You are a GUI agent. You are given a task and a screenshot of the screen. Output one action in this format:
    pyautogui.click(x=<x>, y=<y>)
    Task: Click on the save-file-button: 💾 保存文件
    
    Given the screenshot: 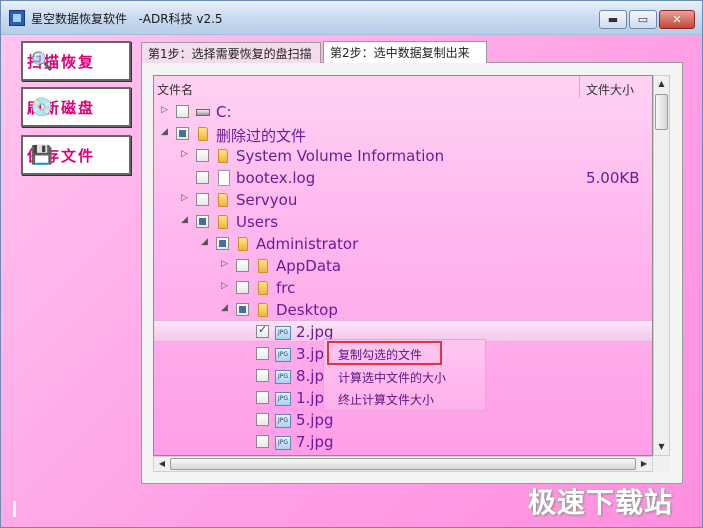 What is the action you would take?
    pyautogui.click(x=76, y=155)
    